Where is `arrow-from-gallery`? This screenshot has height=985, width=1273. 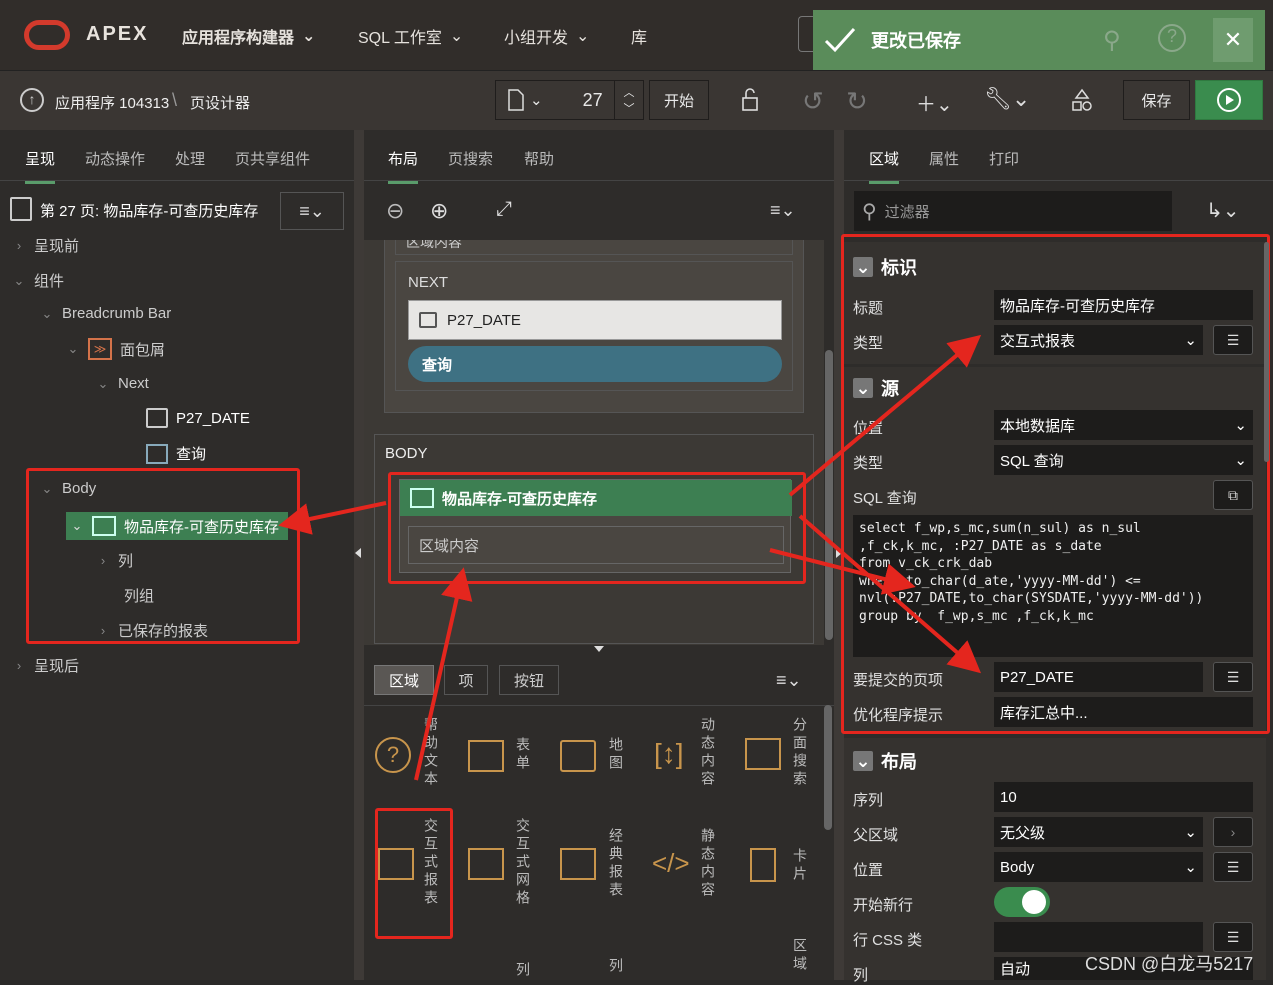 arrow-from-gallery is located at coordinates (443, 674).